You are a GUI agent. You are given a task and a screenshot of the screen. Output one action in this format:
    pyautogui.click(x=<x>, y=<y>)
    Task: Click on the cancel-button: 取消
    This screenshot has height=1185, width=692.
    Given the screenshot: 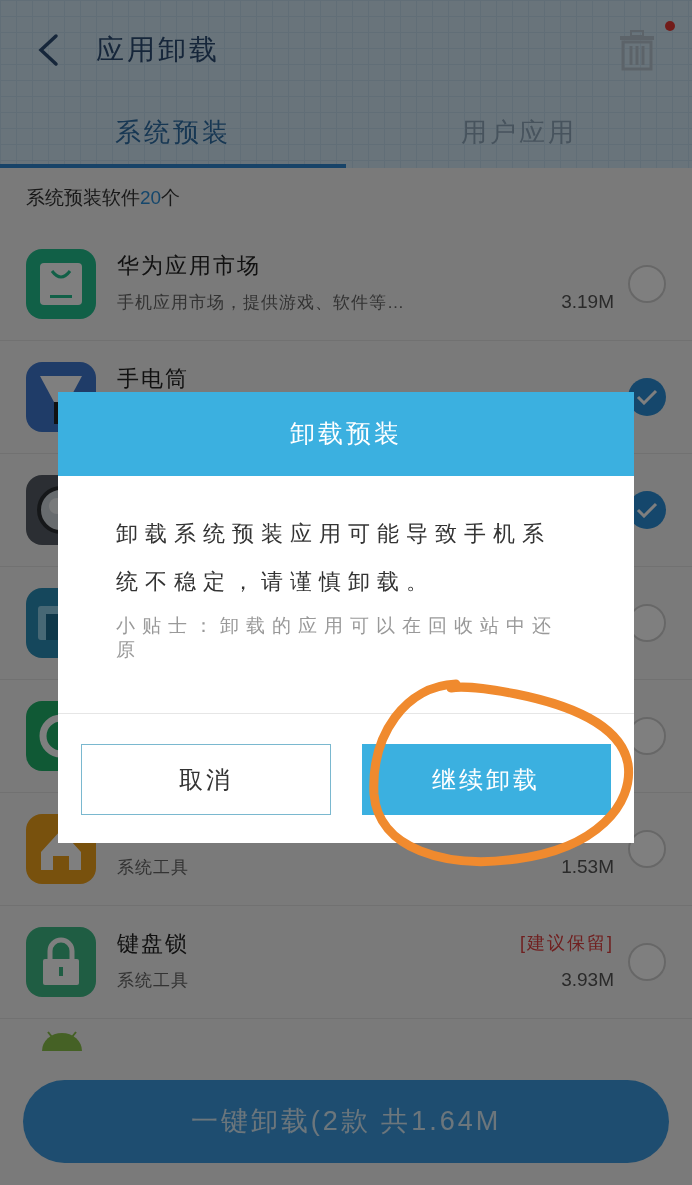 What is the action you would take?
    pyautogui.click(x=206, y=779)
    